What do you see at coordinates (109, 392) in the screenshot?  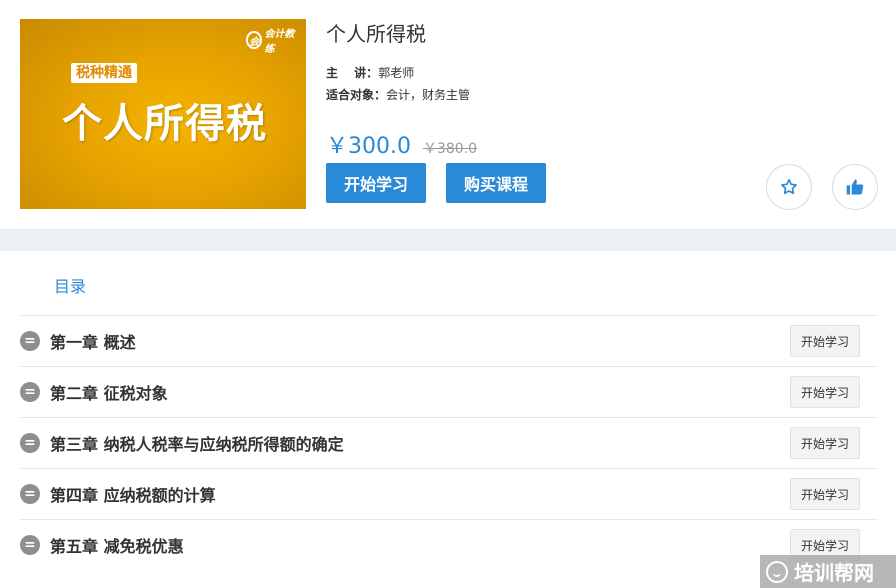 I see `chapter-title: 第二章 征税对象` at bounding box center [109, 392].